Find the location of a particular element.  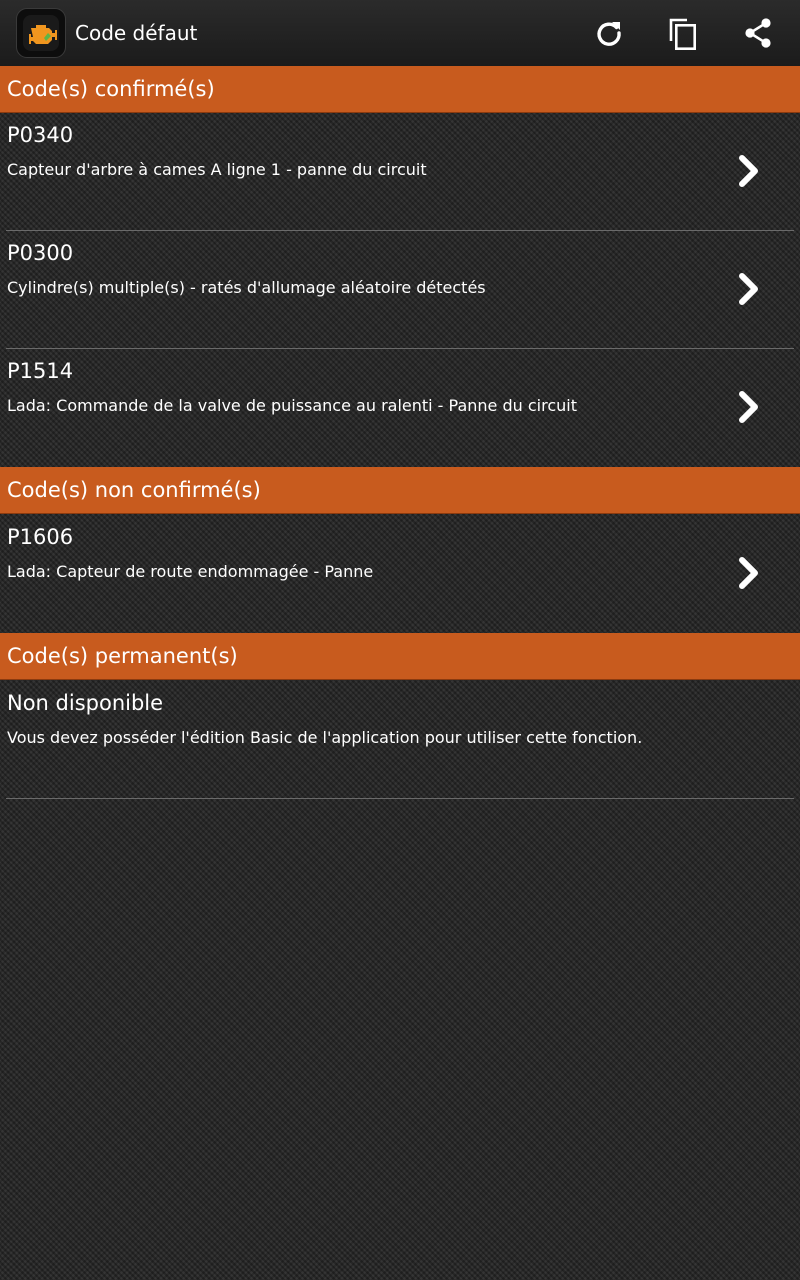

row-divider is located at coordinates (400, 798).